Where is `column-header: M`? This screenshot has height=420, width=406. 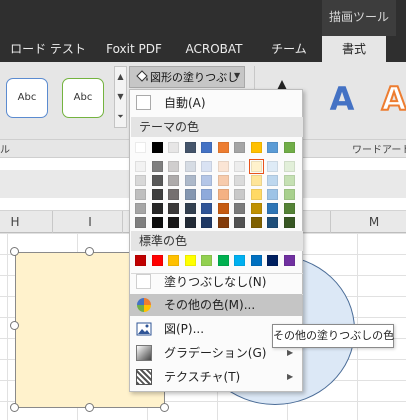 column-header: M is located at coordinates (374, 222).